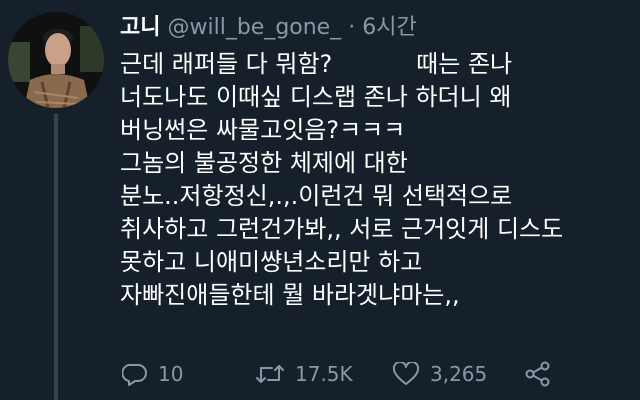  I want to click on avatar, so click(56, 60).